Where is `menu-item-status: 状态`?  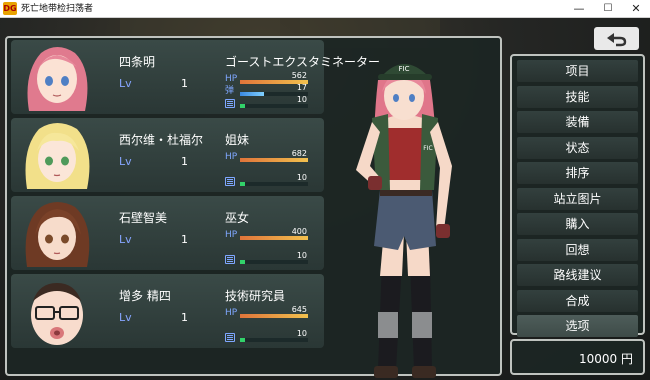
menu-item-status: 状态 is located at coordinates (577, 147).